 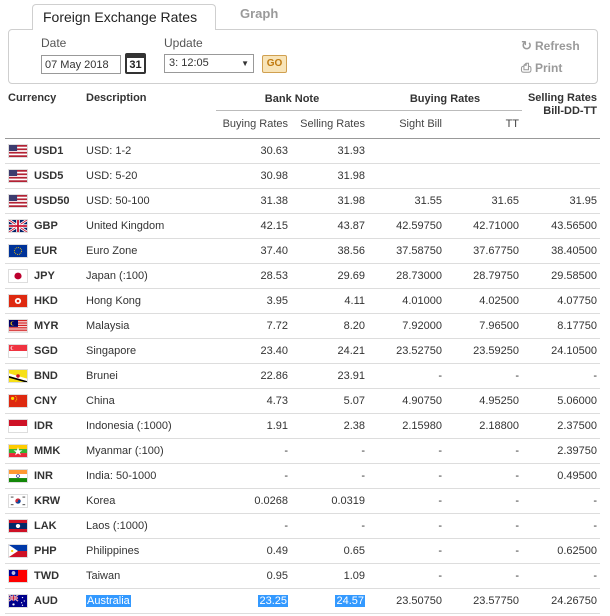 I want to click on currency-code: INR, so click(x=43, y=475).